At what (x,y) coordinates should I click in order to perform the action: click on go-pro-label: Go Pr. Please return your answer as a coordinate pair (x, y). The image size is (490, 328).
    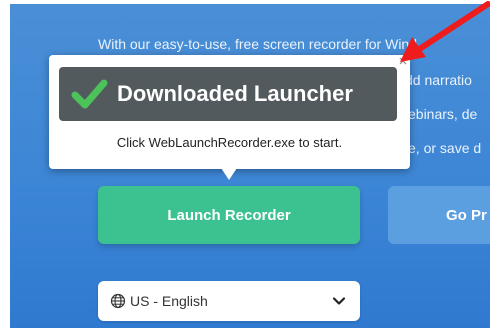
    Looking at the image, I should click on (466, 215).